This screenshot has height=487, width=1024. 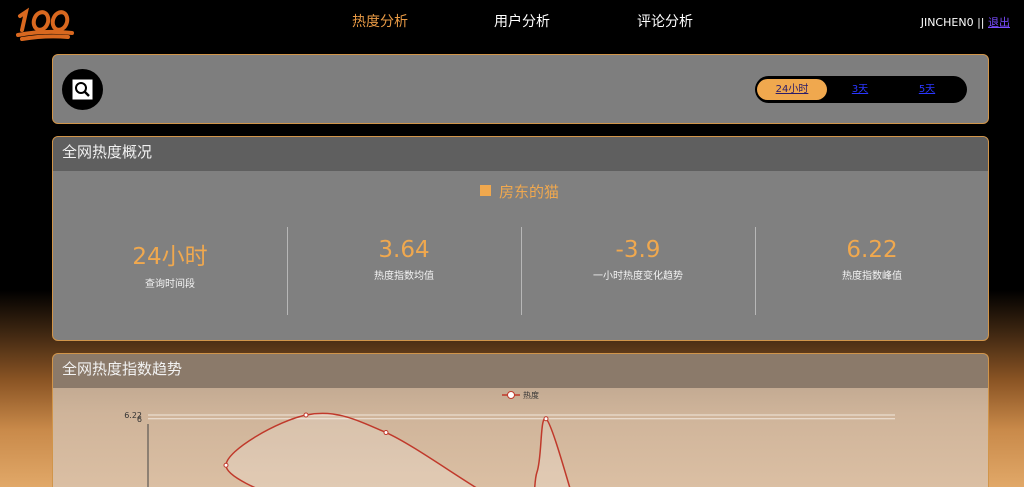 What do you see at coordinates (520, 371) in the screenshot?
I see `trend-title: 全网热度指数趋势` at bounding box center [520, 371].